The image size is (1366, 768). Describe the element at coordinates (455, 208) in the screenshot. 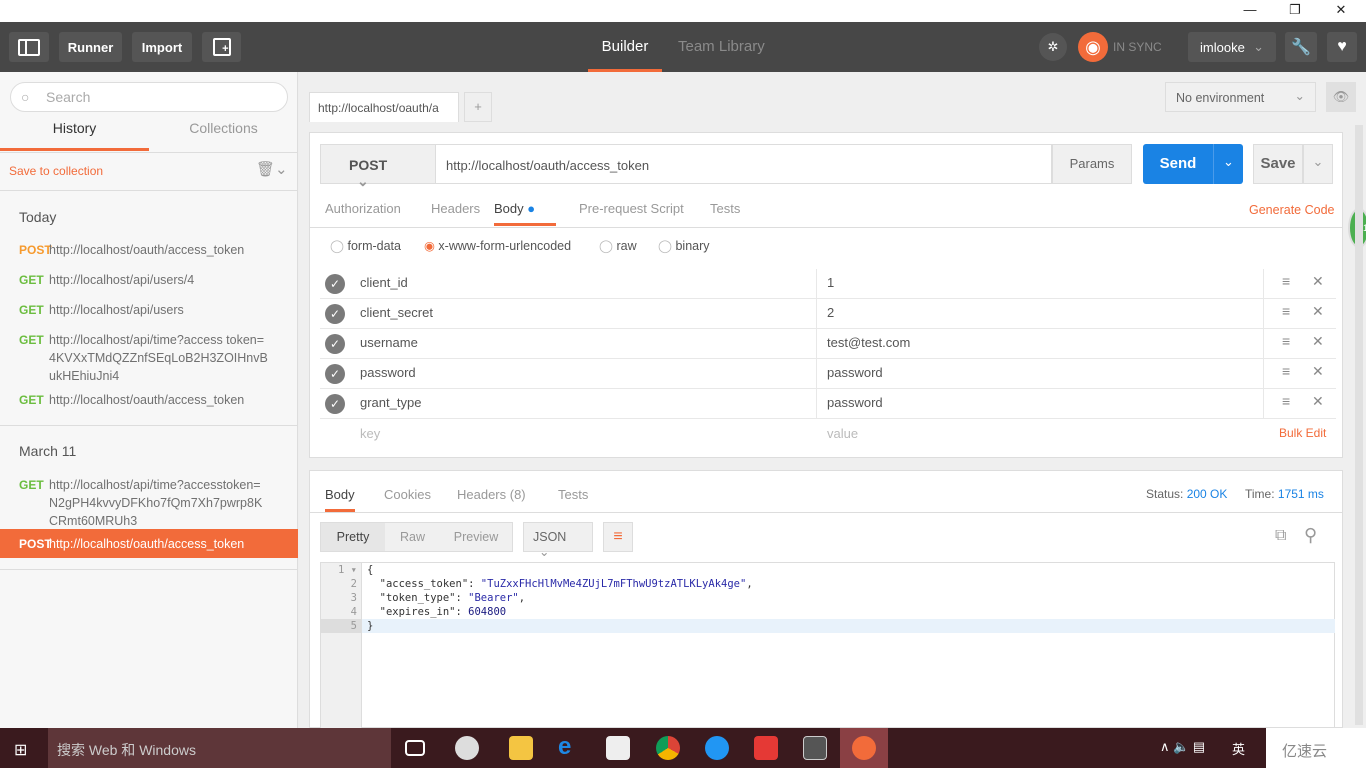

I see `tab-headers: Headers` at that location.